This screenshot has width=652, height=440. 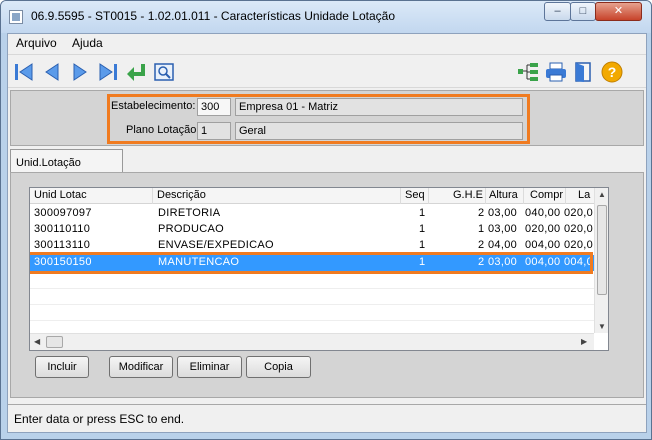 I want to click on status-text: Enter data or press ESC to end., so click(x=99, y=419).